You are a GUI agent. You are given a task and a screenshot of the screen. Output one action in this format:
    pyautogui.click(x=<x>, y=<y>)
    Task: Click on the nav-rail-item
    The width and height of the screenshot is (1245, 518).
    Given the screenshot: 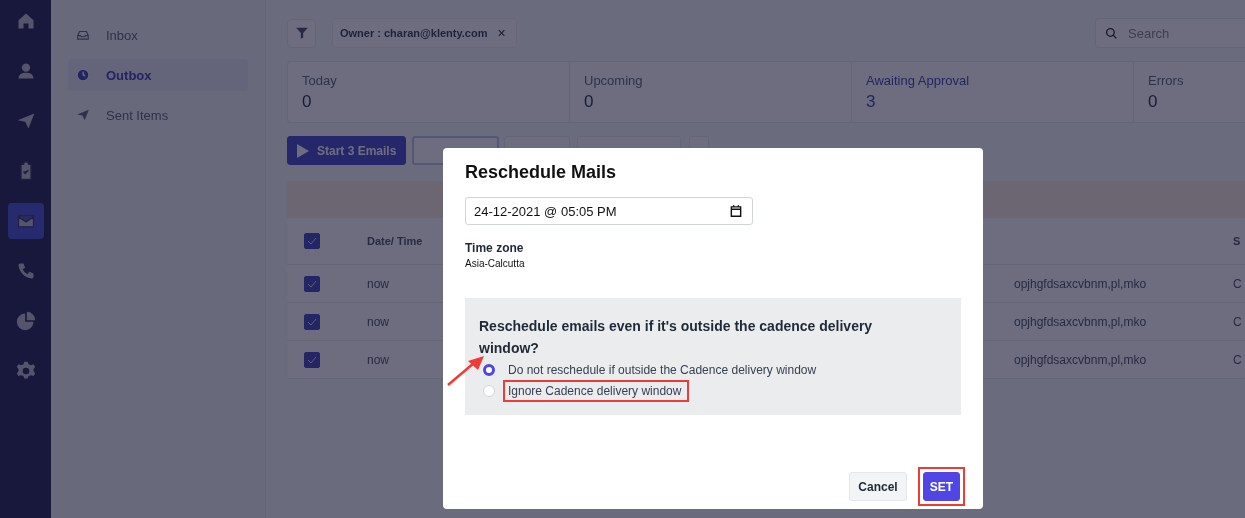 What is the action you would take?
    pyautogui.click(x=25, y=221)
    